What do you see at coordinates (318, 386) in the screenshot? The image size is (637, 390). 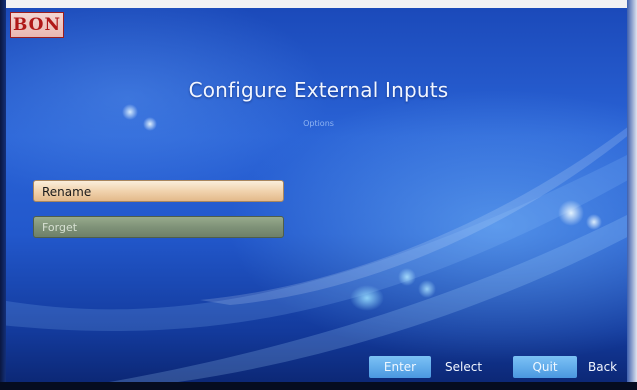 I see `screen-bezel-bottom` at bounding box center [318, 386].